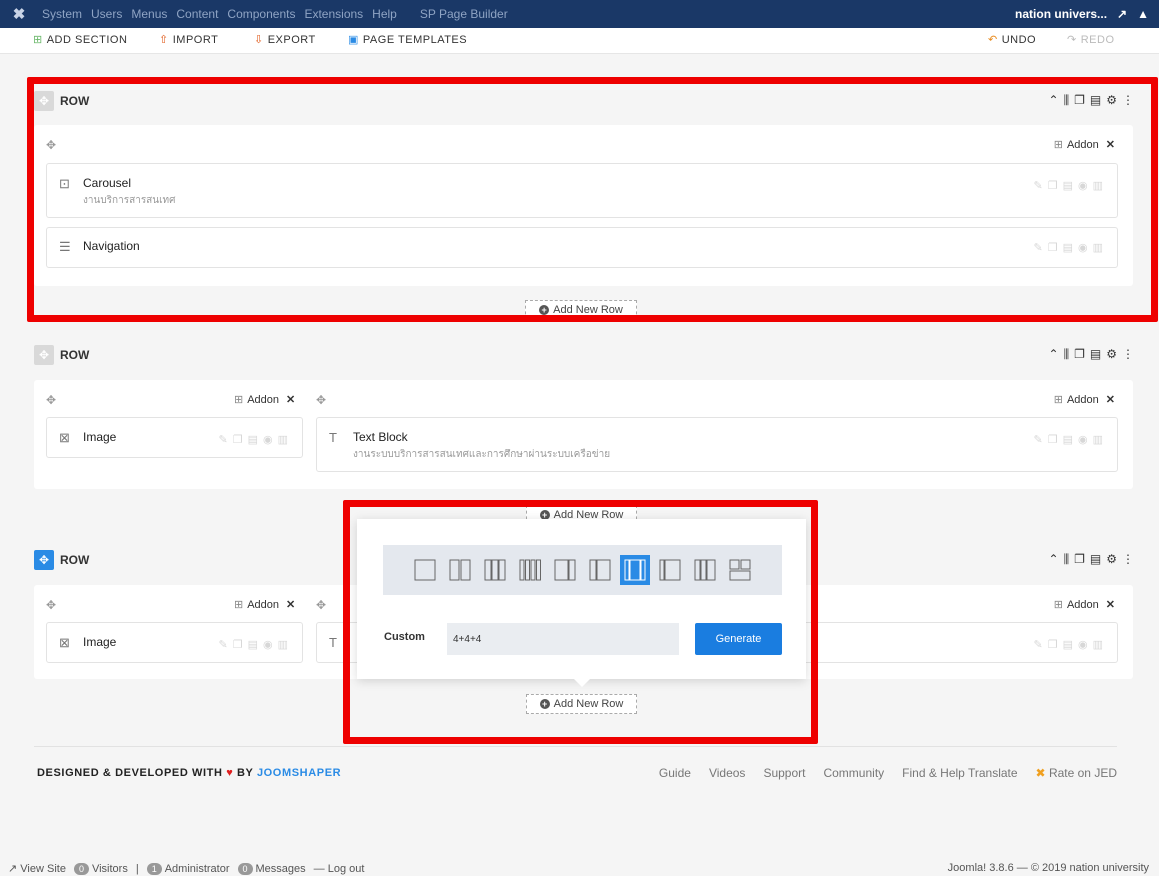 The image size is (1159, 876). Describe the element at coordinates (62, 14) in the screenshot. I see `menu-system: System` at that location.